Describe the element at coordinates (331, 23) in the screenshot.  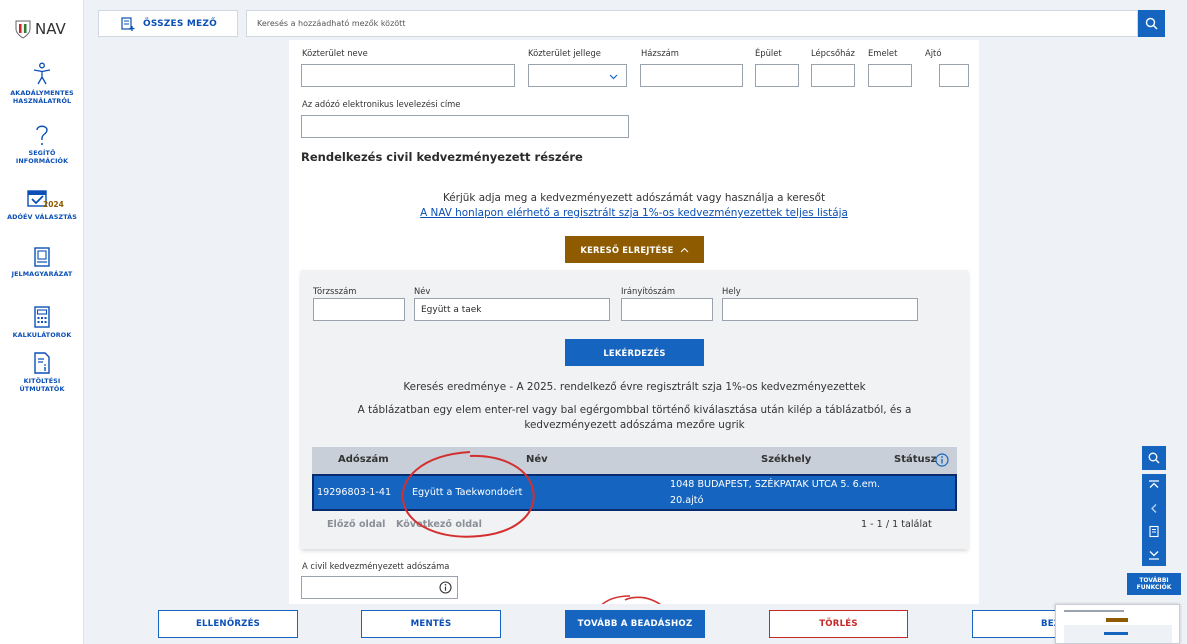
I see `field-search-placeholder: Keresés a hozzáadható mezők között` at that location.